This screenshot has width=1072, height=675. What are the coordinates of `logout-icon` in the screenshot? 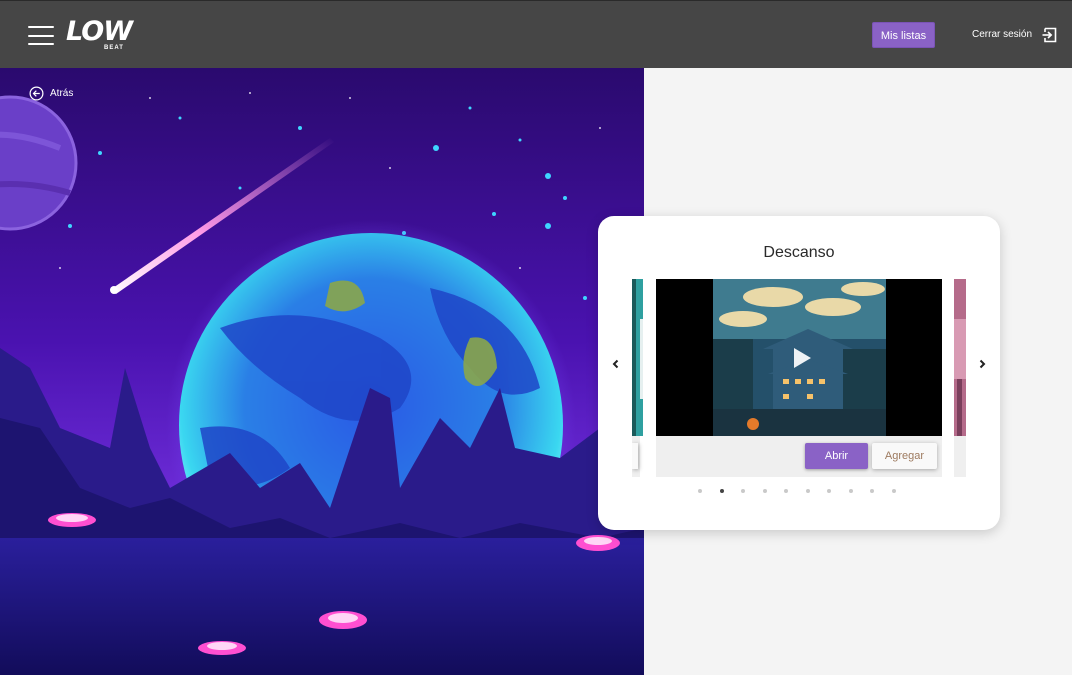 It's located at (1050, 35).